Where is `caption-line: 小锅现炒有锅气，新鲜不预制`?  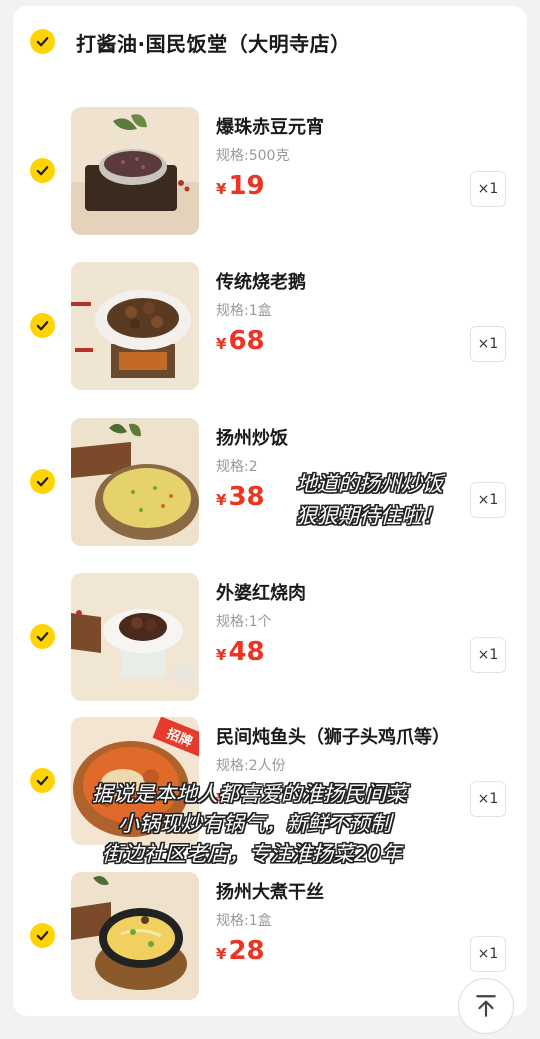
caption-line: 小锅现炒有锅气，新鲜不预制 is located at coordinates (254, 824).